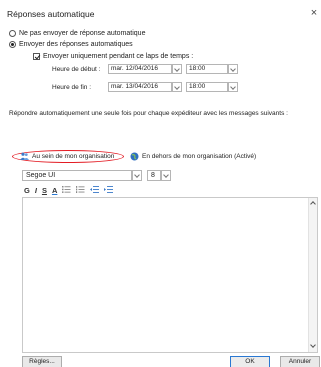  Describe the element at coordinates (233, 69) in the screenshot. I see `start-time-dropdown` at that location.